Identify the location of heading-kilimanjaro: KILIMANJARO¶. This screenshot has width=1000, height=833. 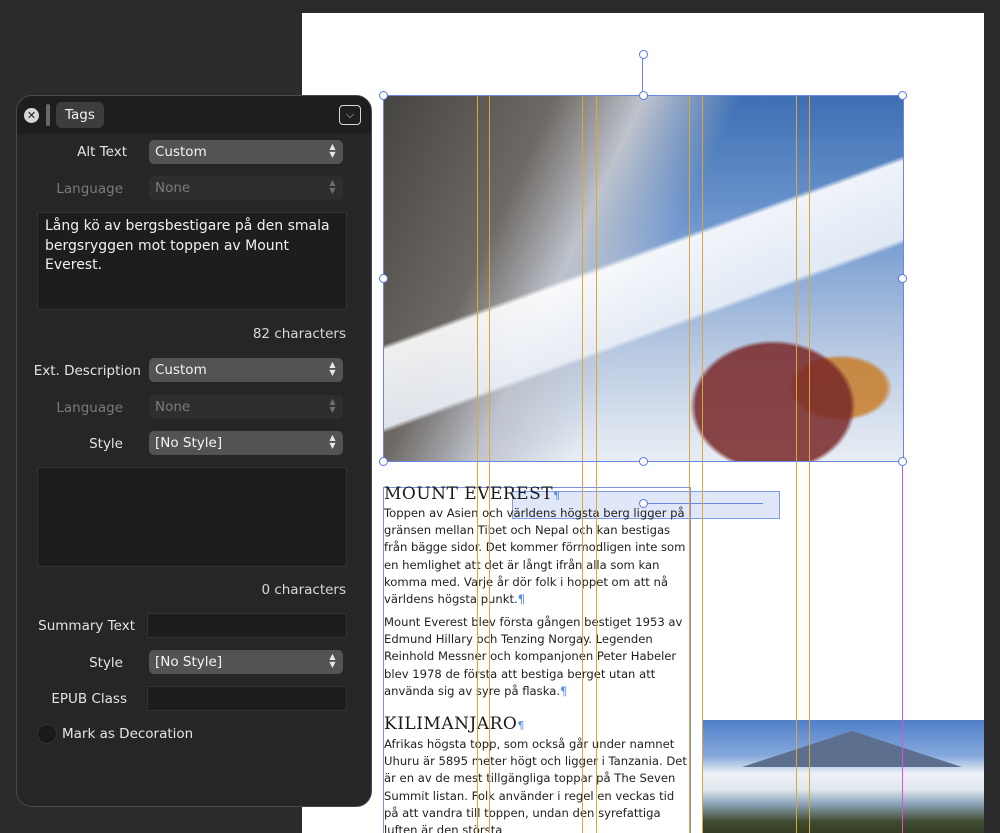
(454, 724).